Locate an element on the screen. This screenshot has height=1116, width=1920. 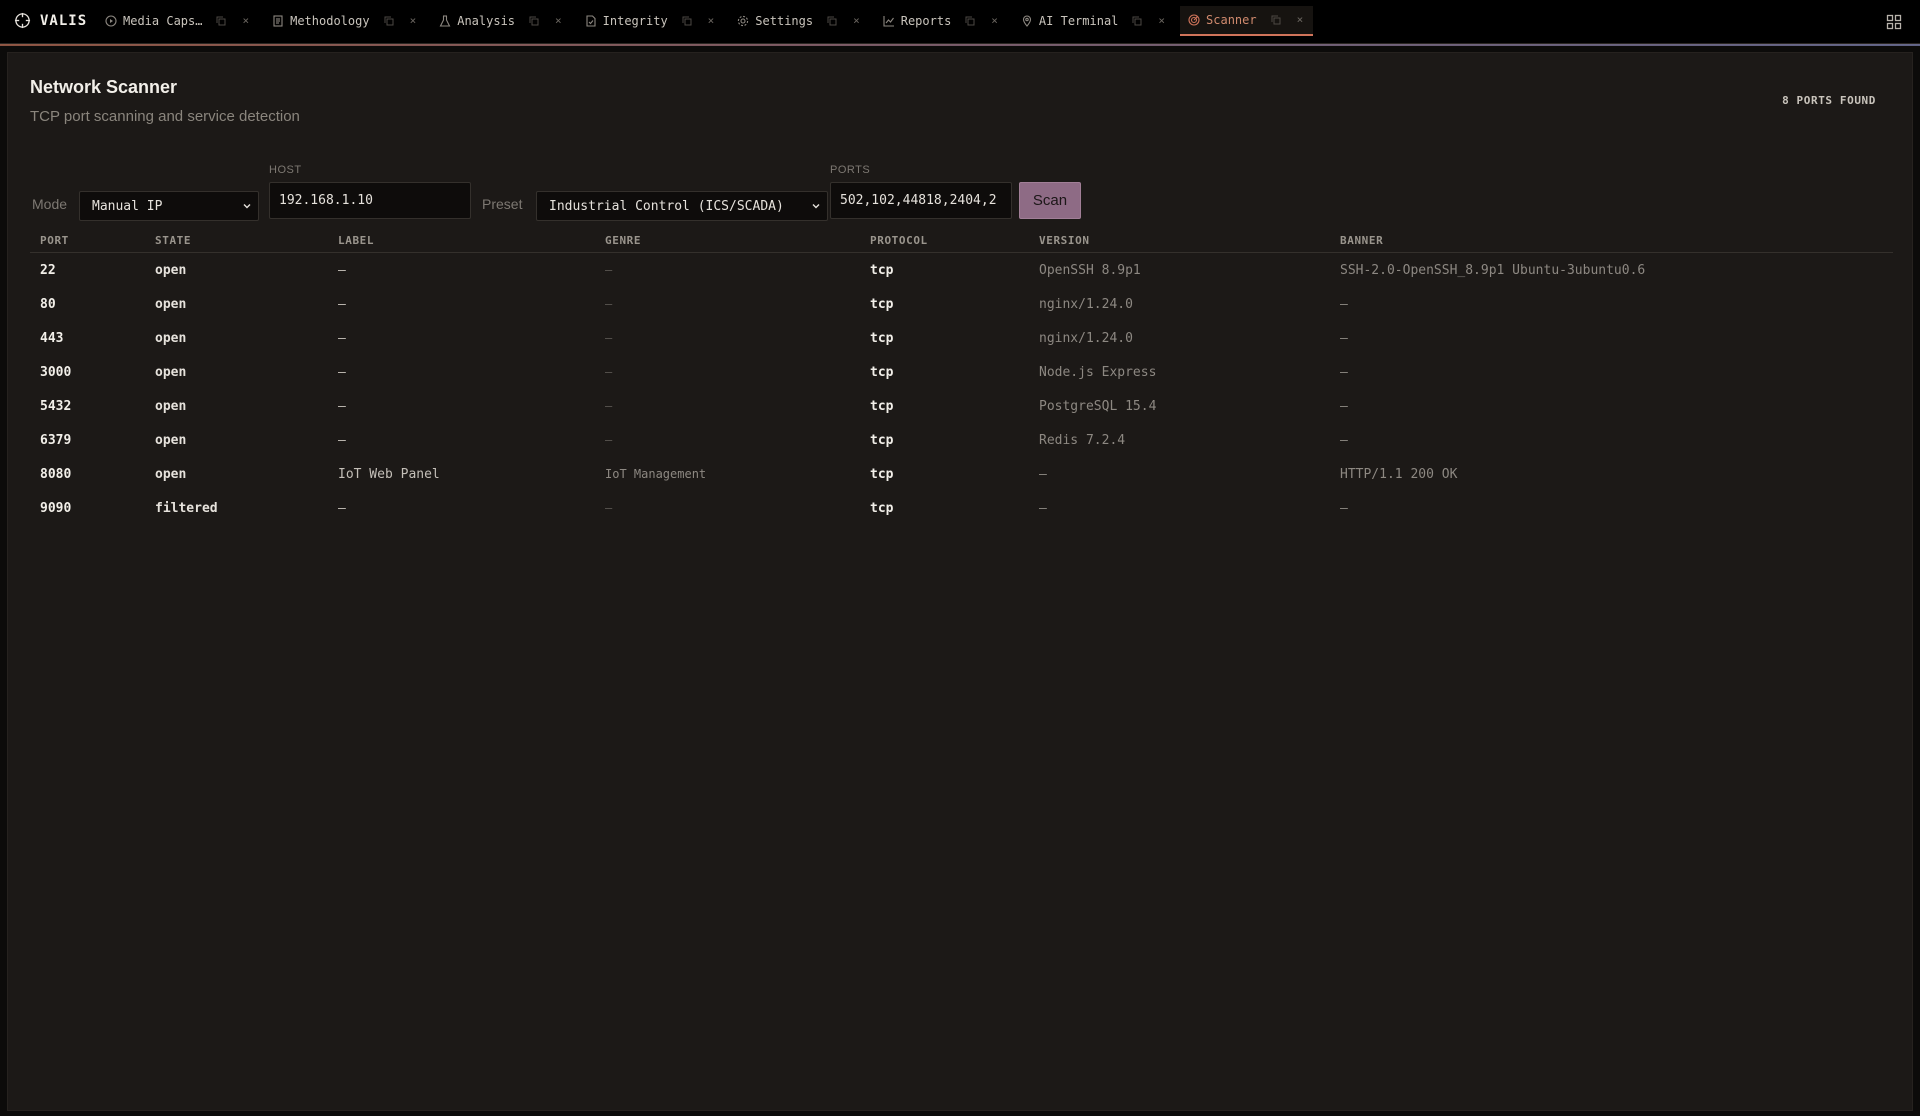
brand: VALIS is located at coordinates (50, 20).